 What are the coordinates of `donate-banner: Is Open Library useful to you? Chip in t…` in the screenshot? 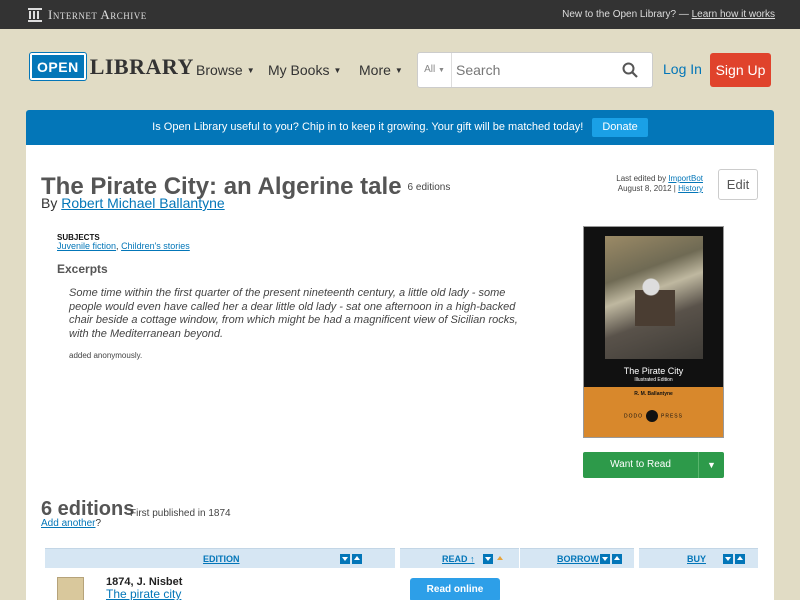 It's located at (400, 127).